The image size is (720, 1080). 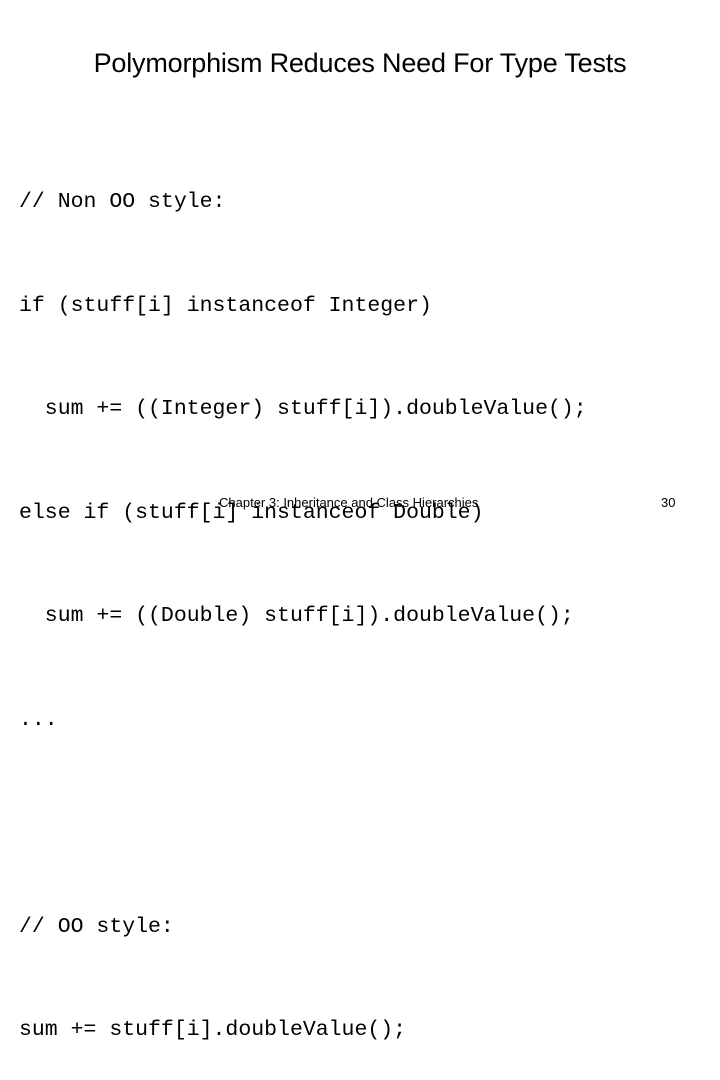 I want to click on slide-title: Polymorphism Reduces Need For Type Tests, so click(x=360, y=63).